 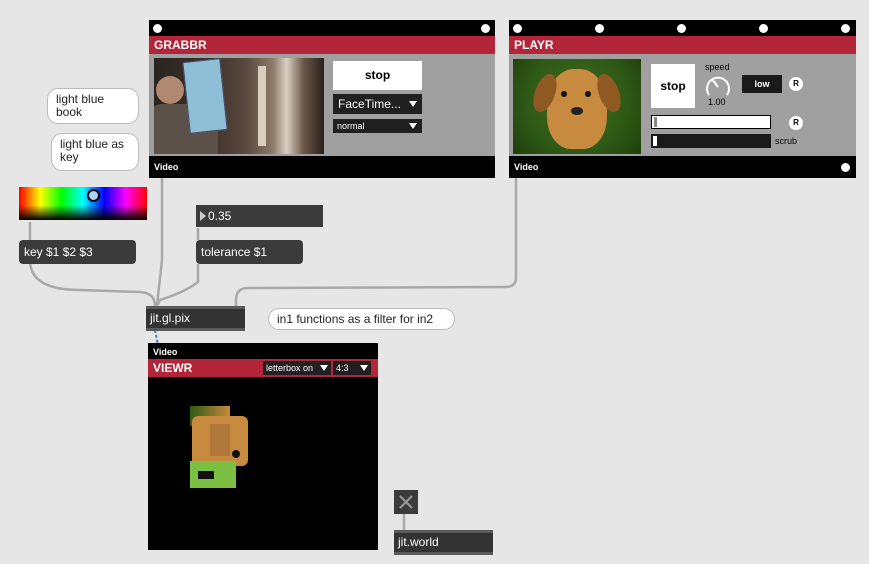 I want to click on grabbr-panel: GRABBR stop FaceTime... normal Video, so click(x=322, y=99).